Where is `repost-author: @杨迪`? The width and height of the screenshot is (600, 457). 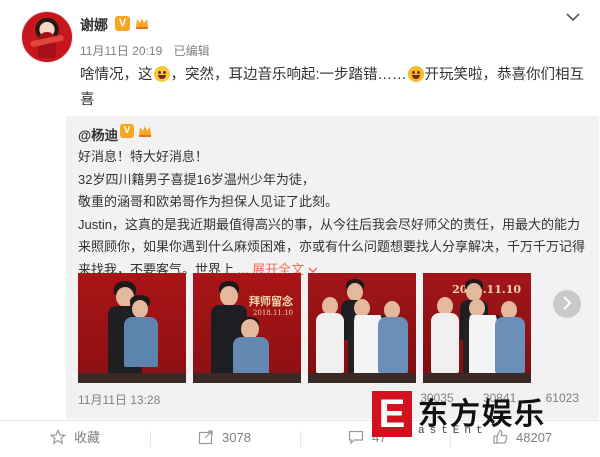
repost-author: @杨迪 is located at coordinates (98, 134).